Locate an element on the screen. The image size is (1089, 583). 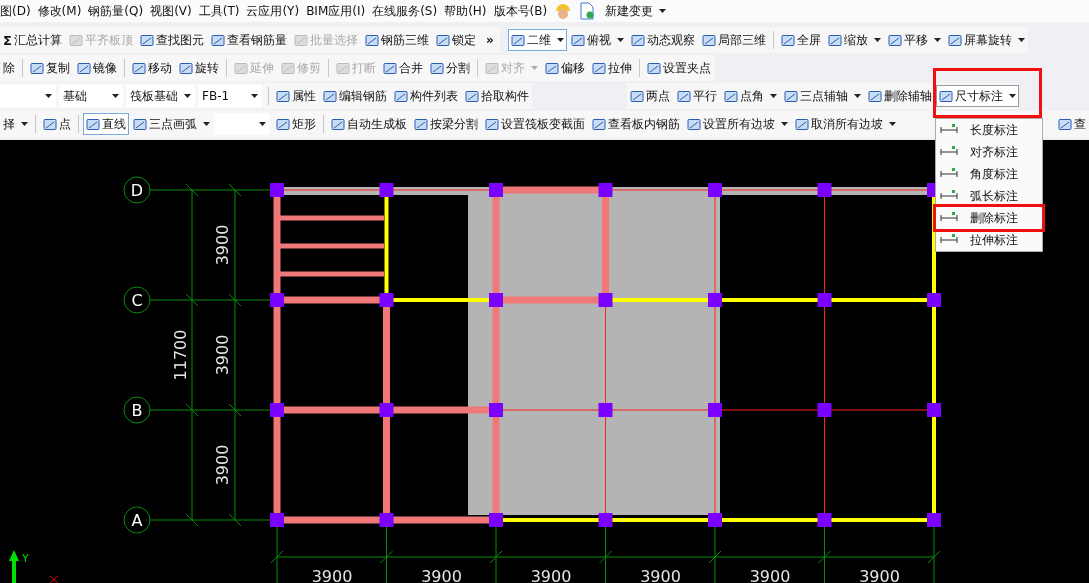
toolbar-button: 全屏 is located at coordinates (800, 40).